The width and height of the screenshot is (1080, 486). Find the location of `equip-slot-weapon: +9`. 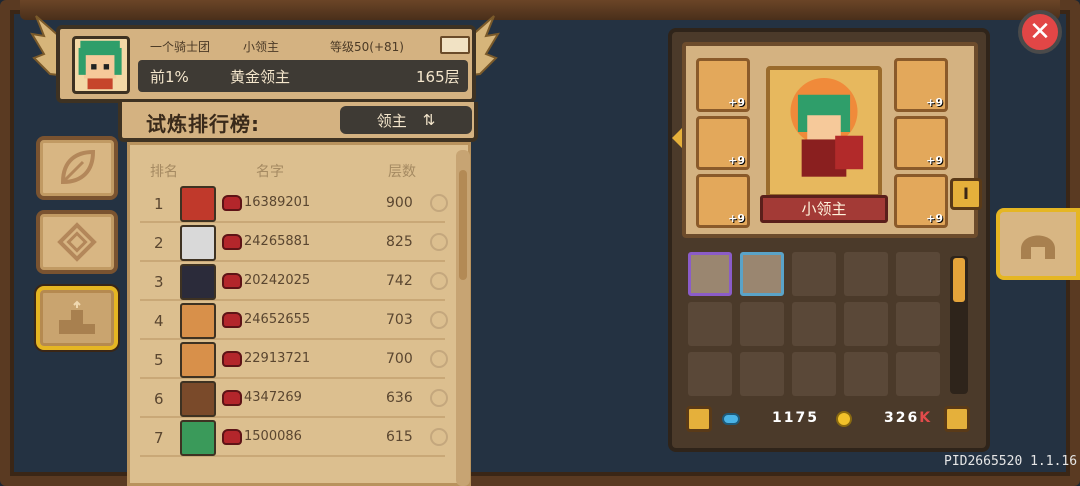

equip-slot-weapon: +9 is located at coordinates (921, 143).